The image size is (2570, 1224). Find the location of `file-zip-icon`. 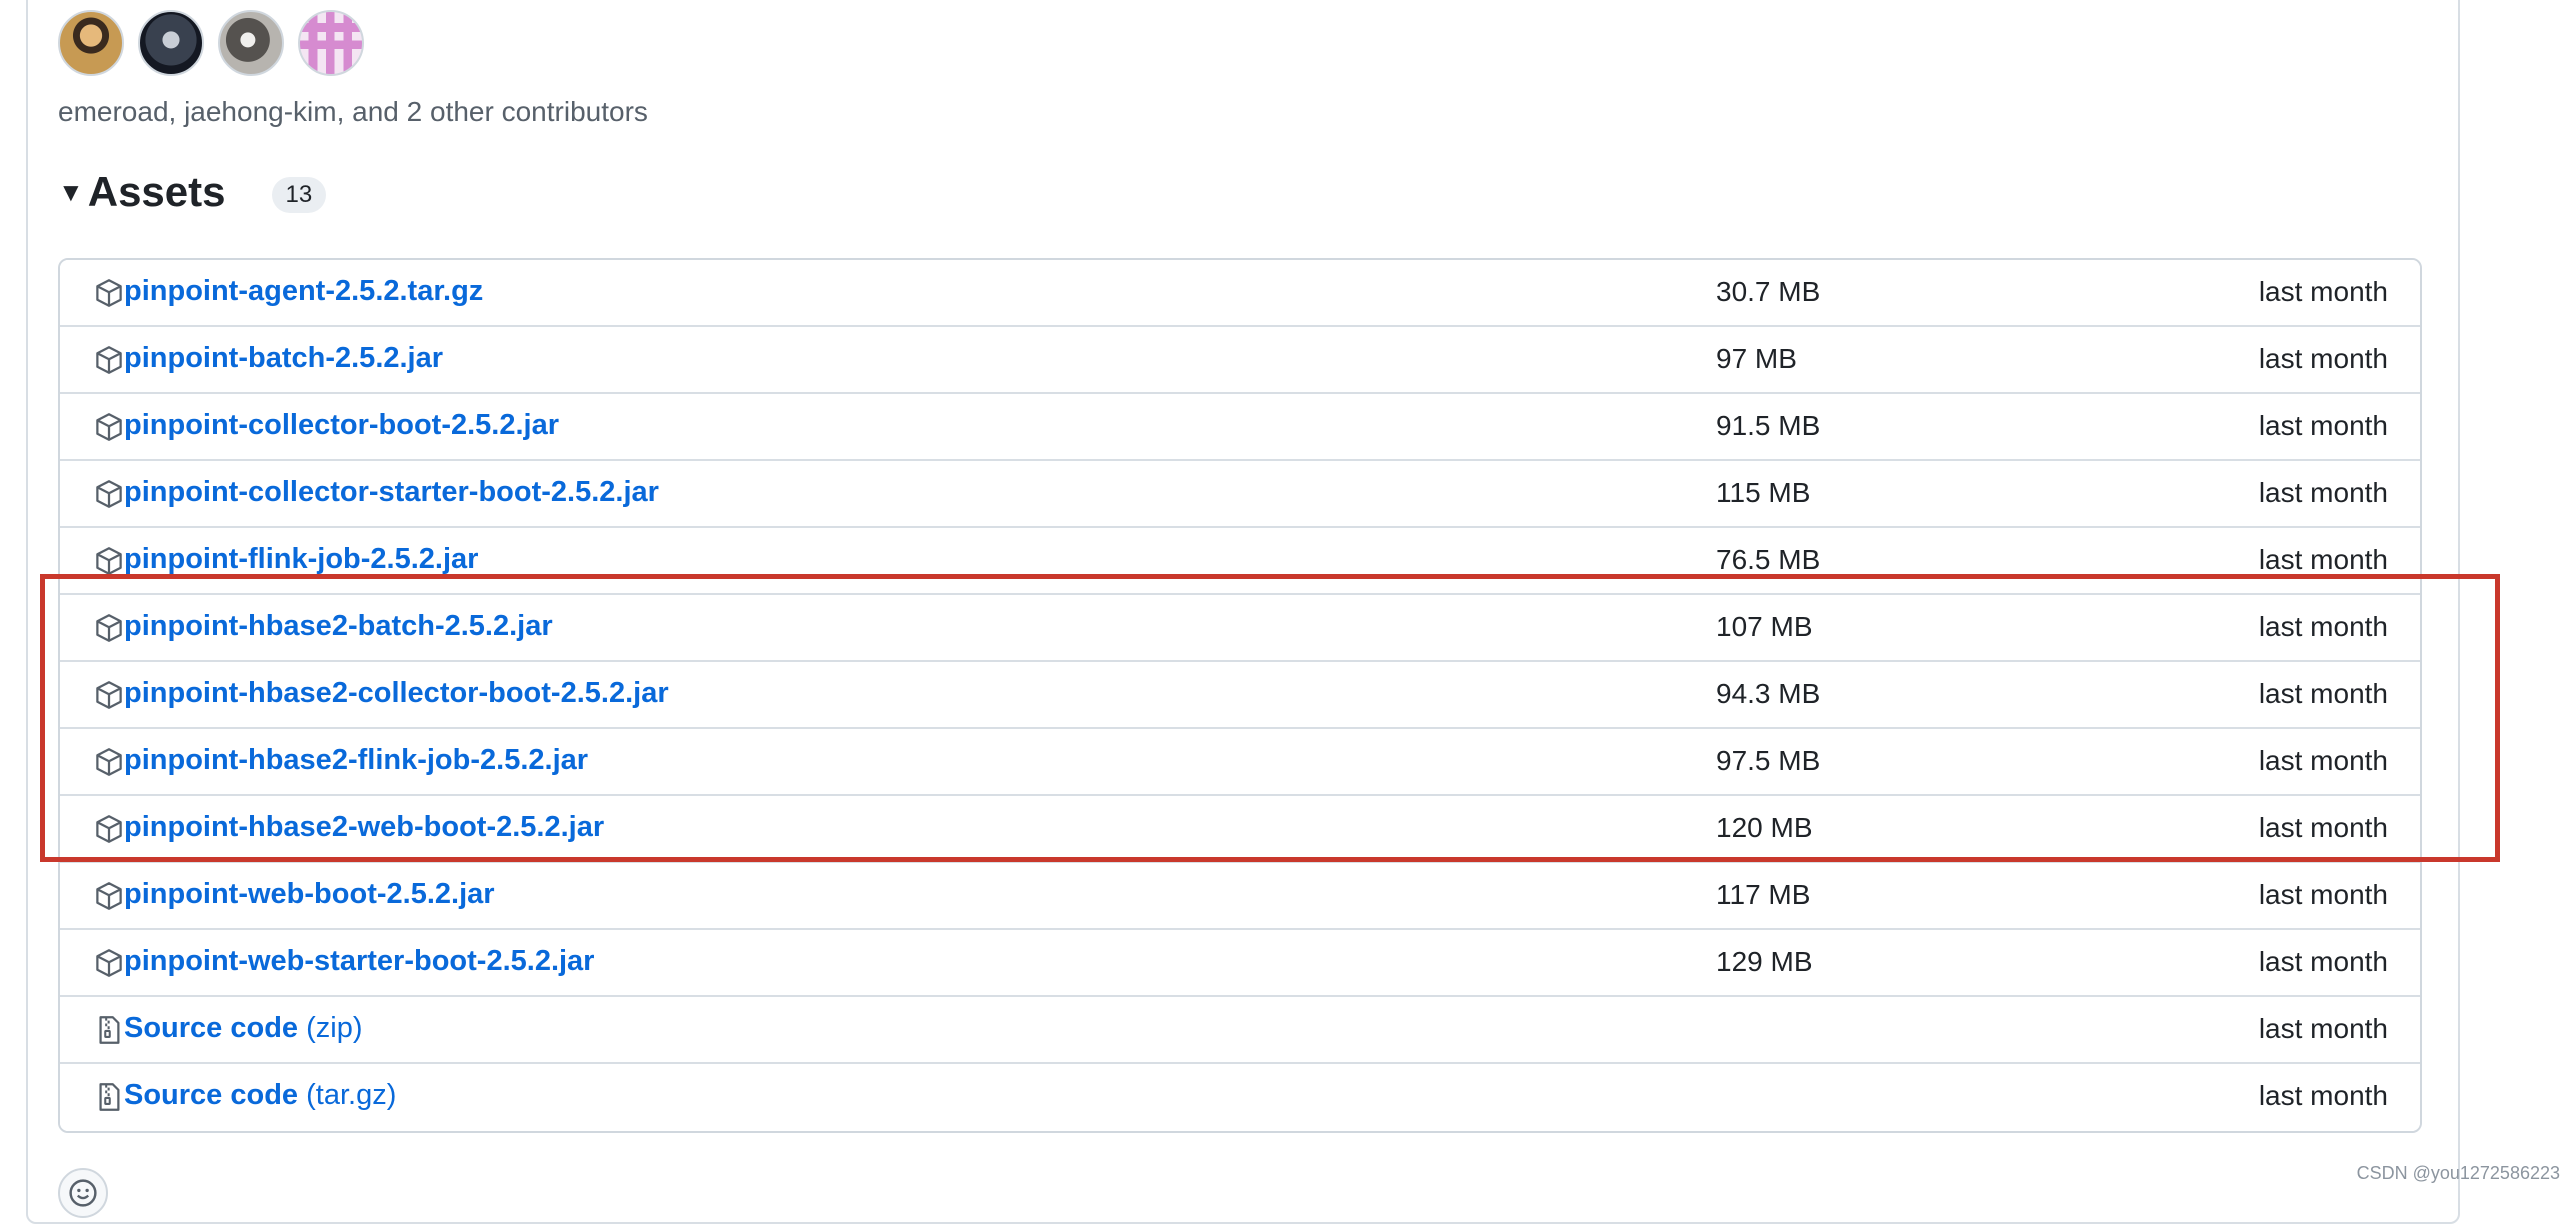

file-zip-icon is located at coordinates (109, 1030).